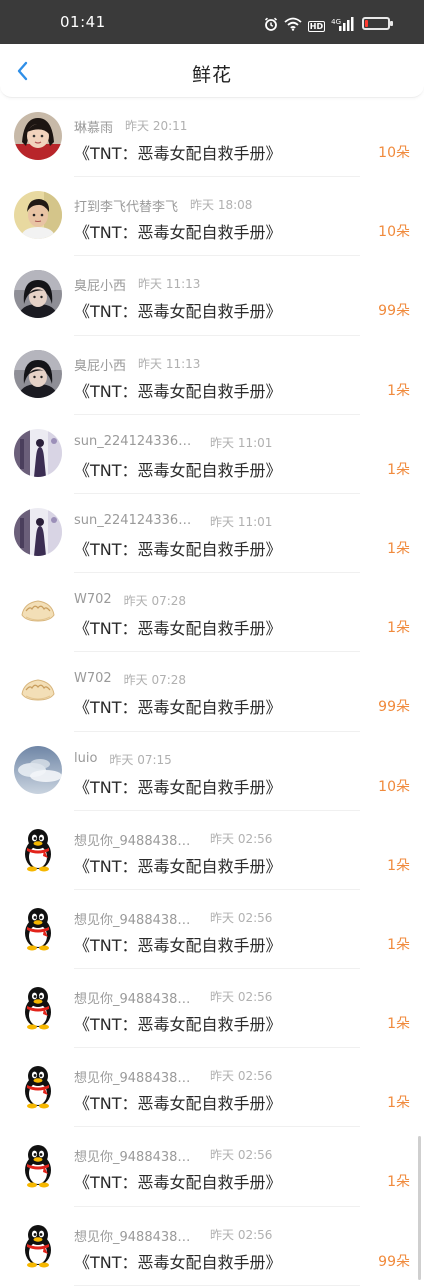  Describe the element at coordinates (212, 296) in the screenshot. I see `list-item: 臭屁小西 昨天 11:13 《TNT：恶毒女配自救手册》 99朵` at that location.